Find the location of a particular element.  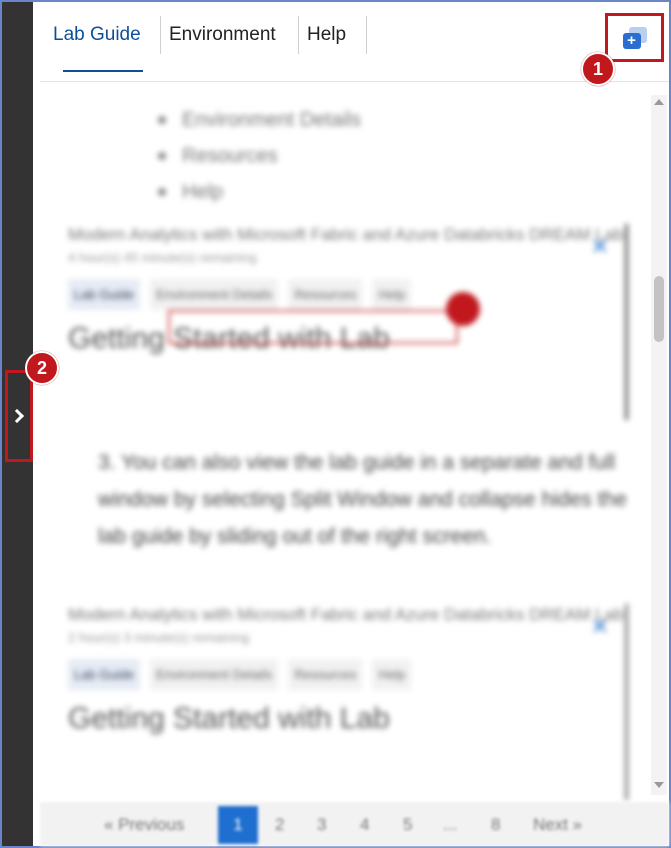

collapse-toggle-button is located at coordinates (19, 416).